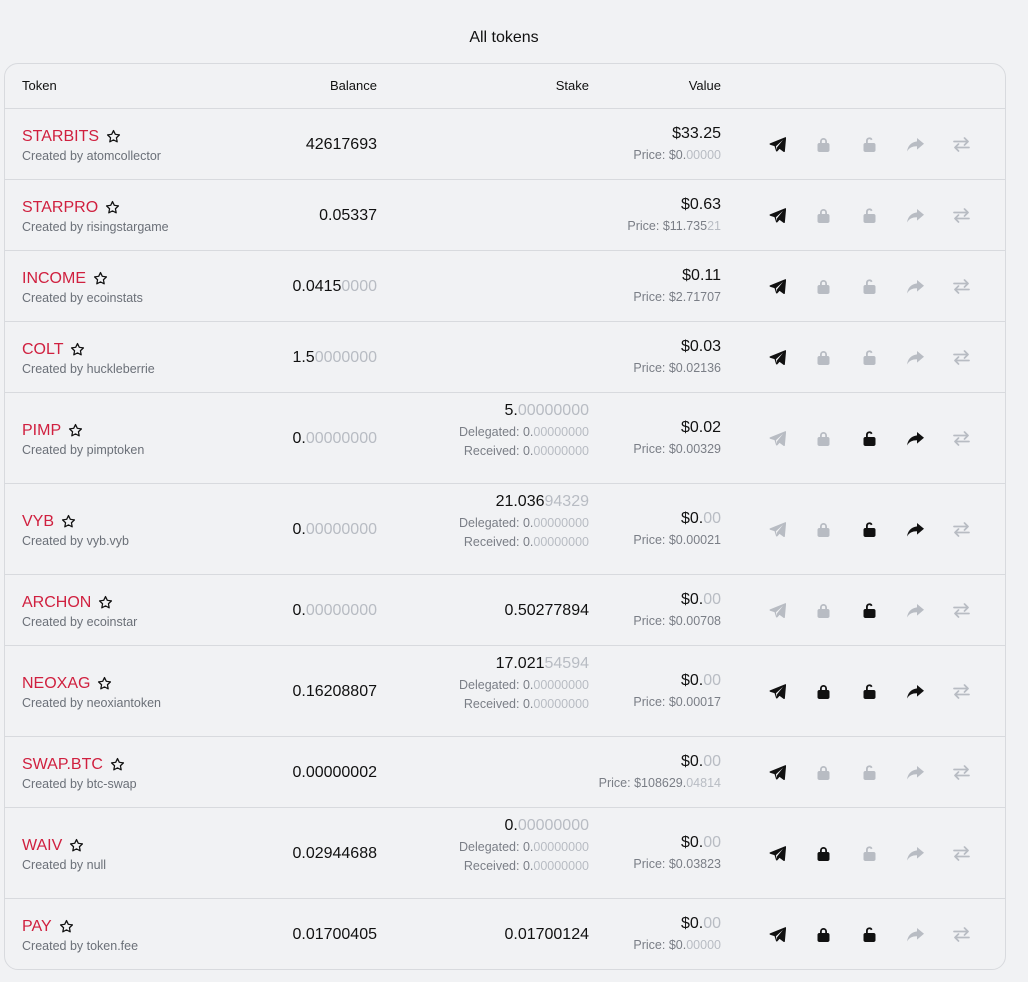 Image resolution: width=1028 pixels, height=982 pixels. Describe the element at coordinates (42, 846) in the screenshot. I see `token-name-link: WAIV` at that location.